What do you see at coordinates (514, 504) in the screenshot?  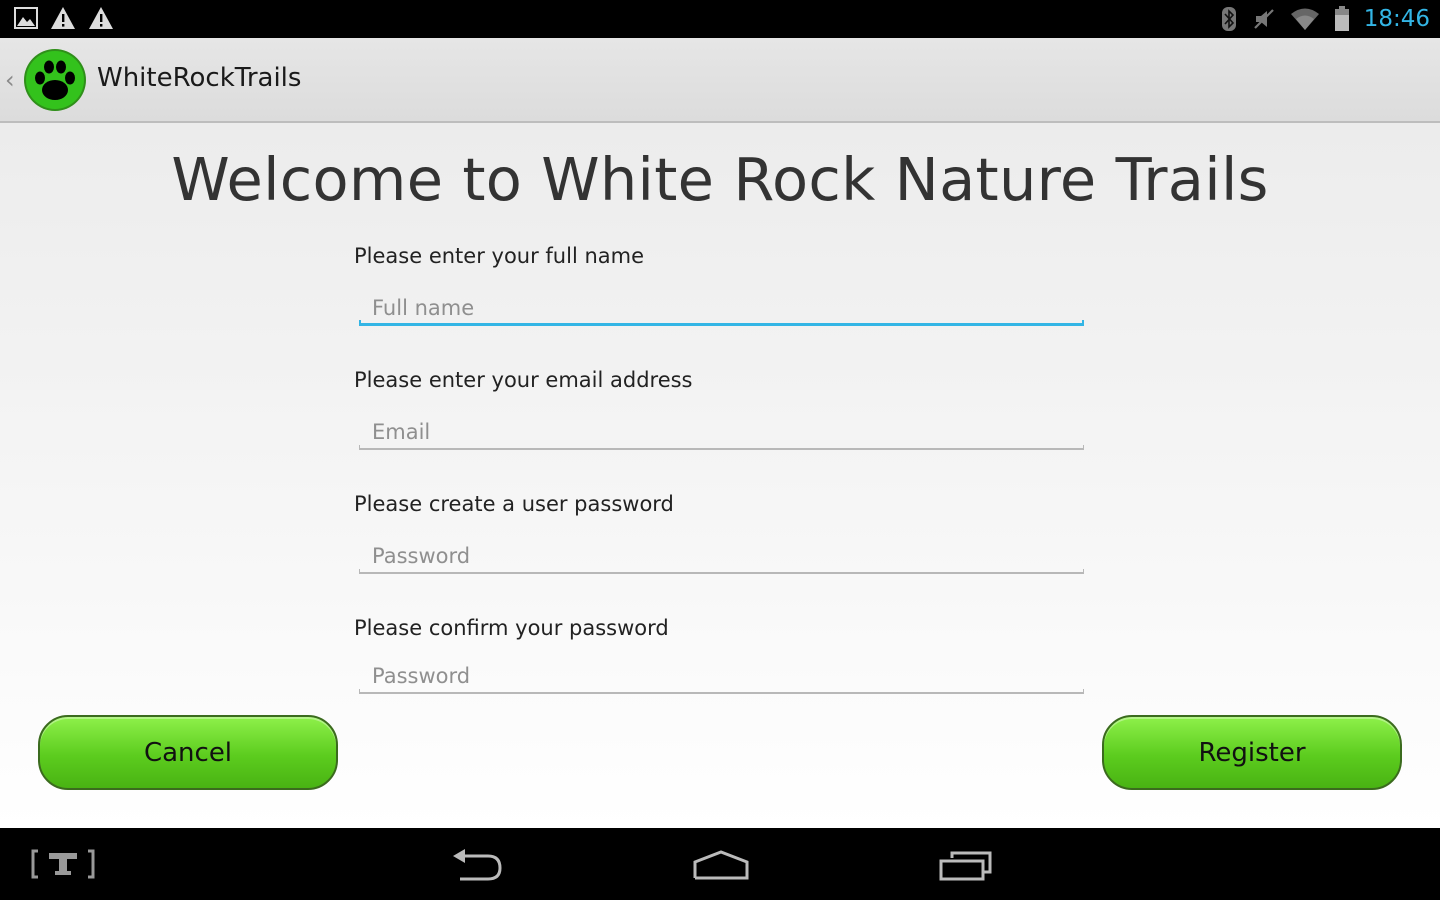 I see `password-label: Please create a user password` at bounding box center [514, 504].